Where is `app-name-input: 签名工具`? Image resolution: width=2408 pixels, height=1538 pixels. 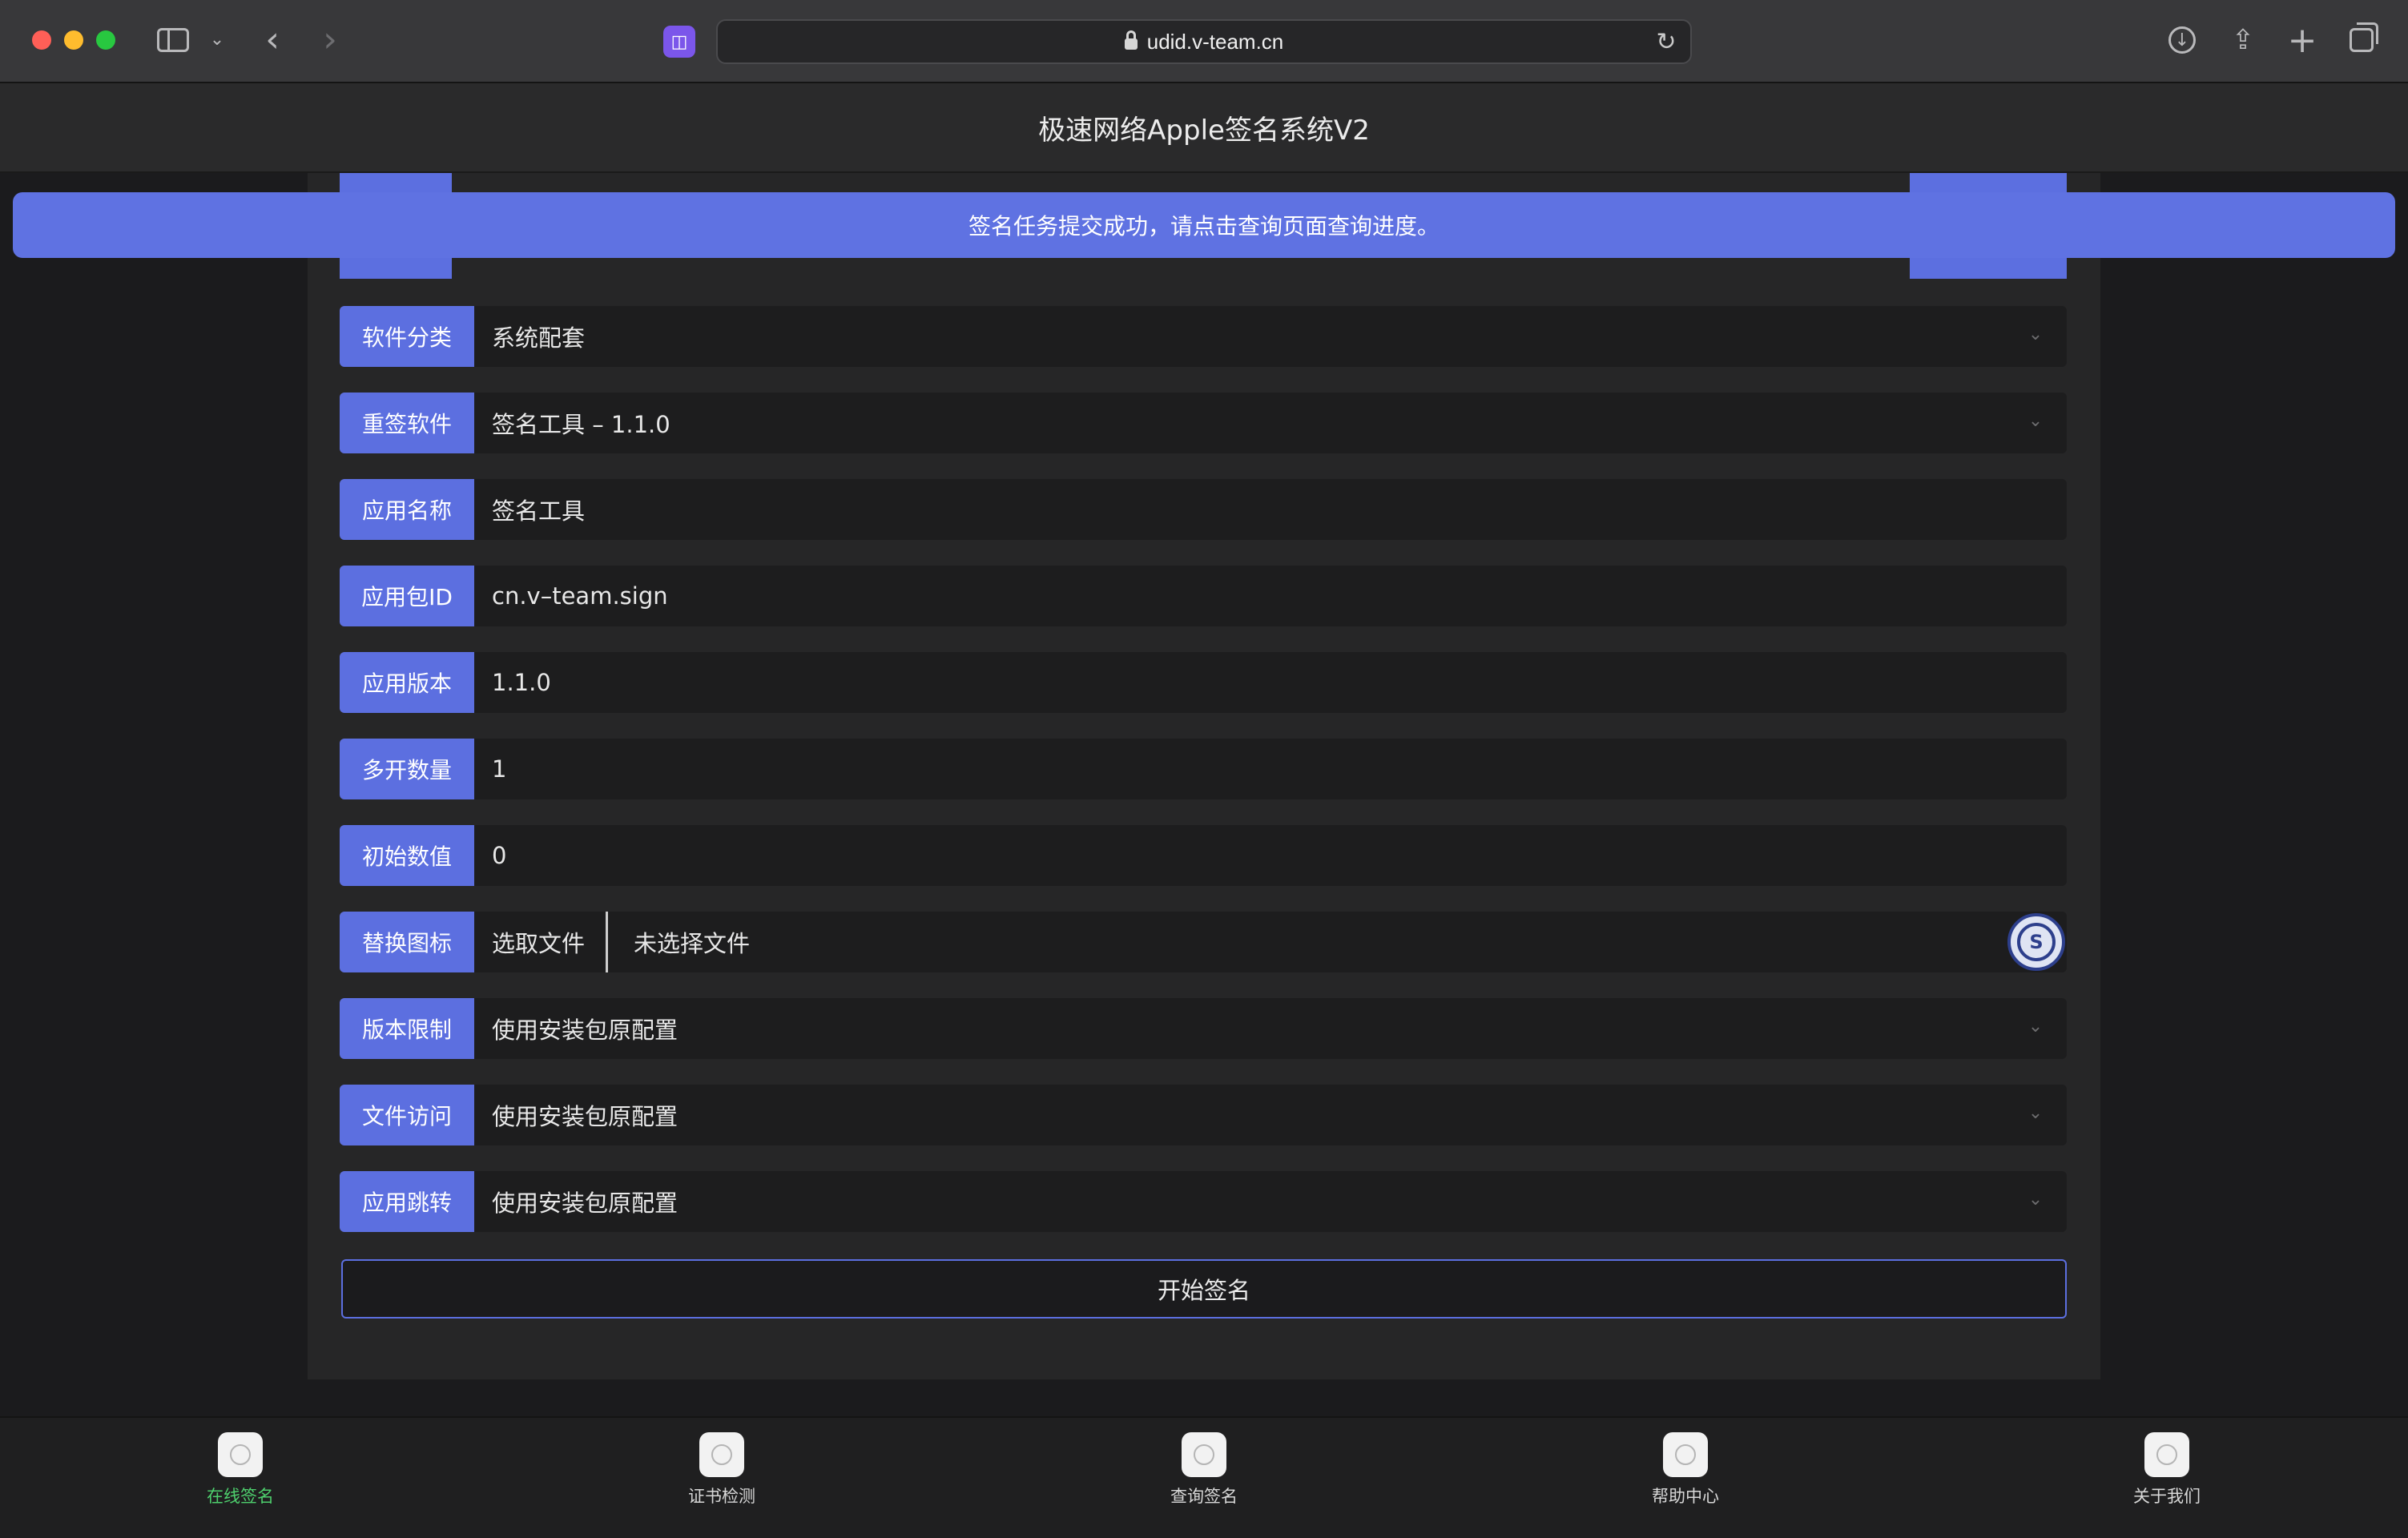
app-name-input: 签名工具 is located at coordinates (1270, 509).